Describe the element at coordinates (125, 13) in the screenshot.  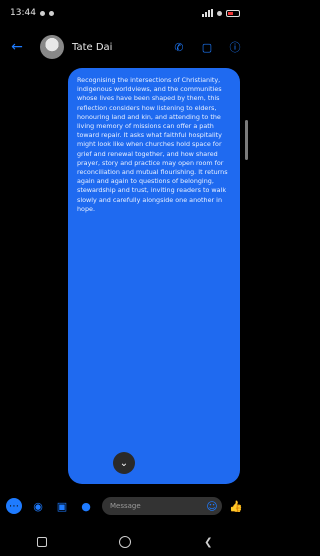
I see `status-bar: 13:44` at that location.